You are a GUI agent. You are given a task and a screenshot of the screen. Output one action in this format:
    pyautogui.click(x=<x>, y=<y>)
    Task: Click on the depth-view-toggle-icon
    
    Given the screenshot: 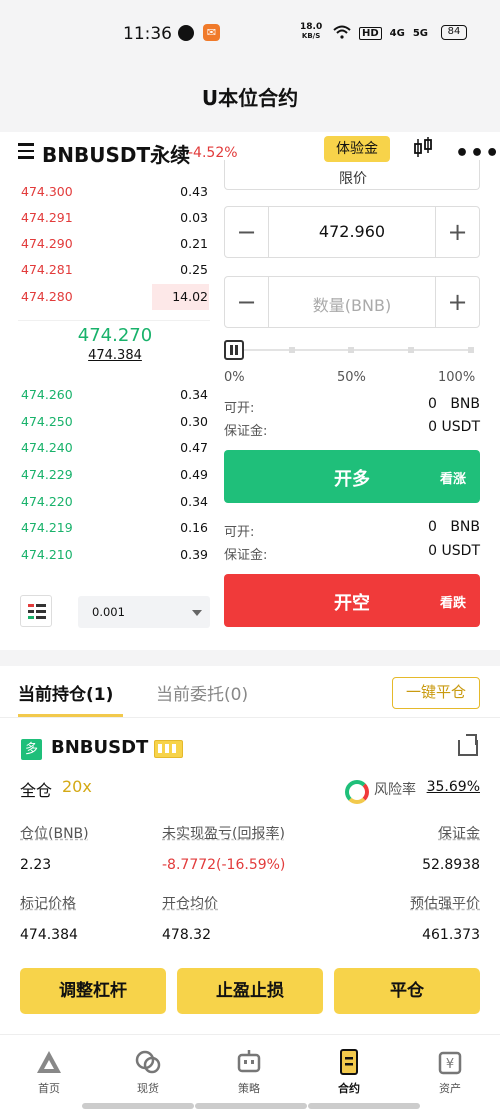 What is the action you would take?
    pyautogui.click(x=36, y=611)
    